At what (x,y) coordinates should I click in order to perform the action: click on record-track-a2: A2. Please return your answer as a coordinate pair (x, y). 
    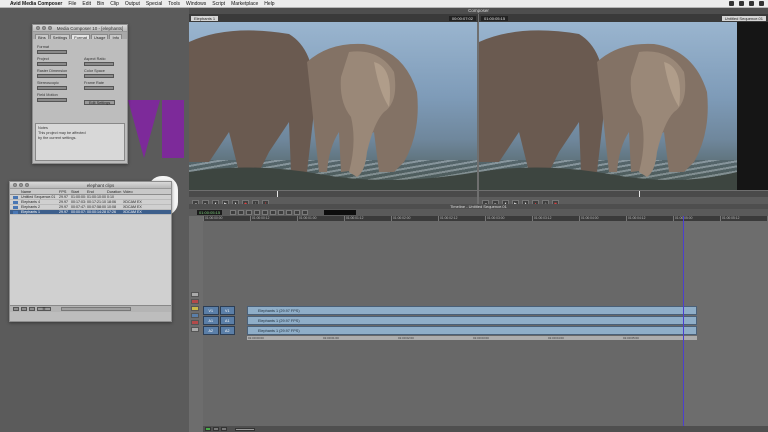
    Looking at the image, I should click on (227, 330).